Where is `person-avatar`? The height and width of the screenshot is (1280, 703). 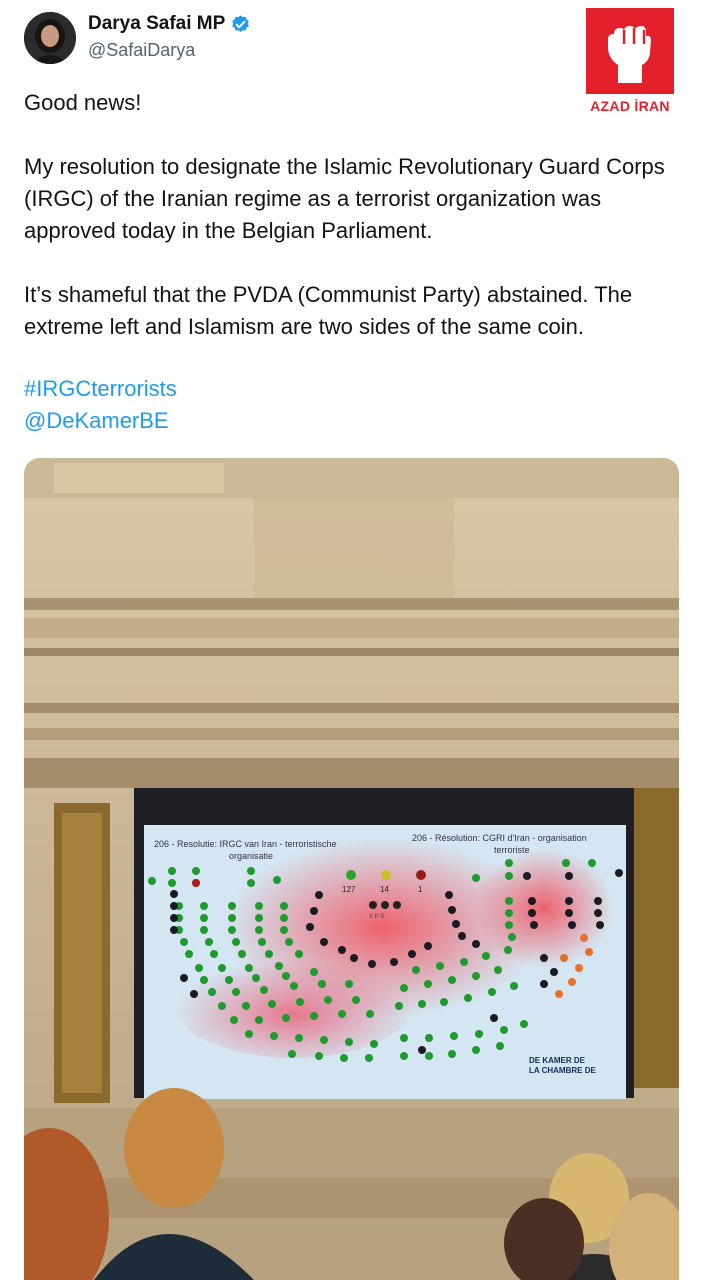 person-avatar is located at coordinates (50, 38).